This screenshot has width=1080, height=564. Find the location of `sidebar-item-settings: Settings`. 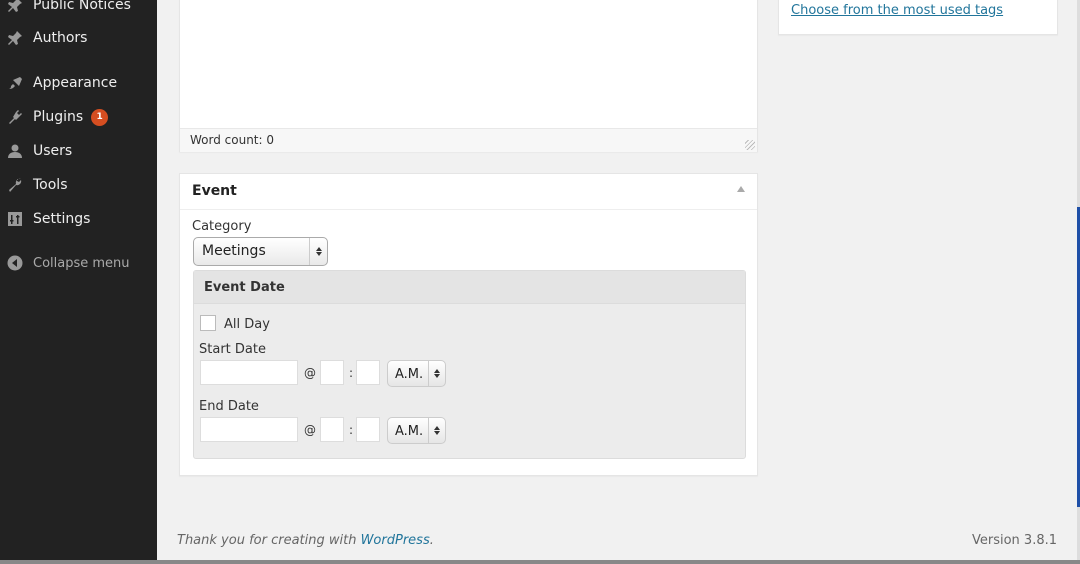

sidebar-item-settings: Settings is located at coordinates (78, 219).